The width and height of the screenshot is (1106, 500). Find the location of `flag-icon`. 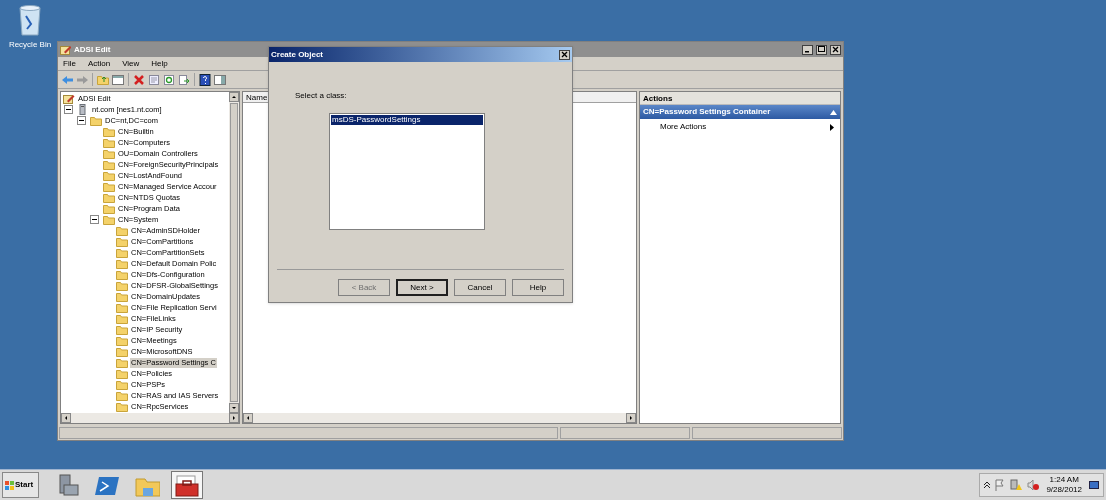

flag-icon is located at coordinates (1000, 485).